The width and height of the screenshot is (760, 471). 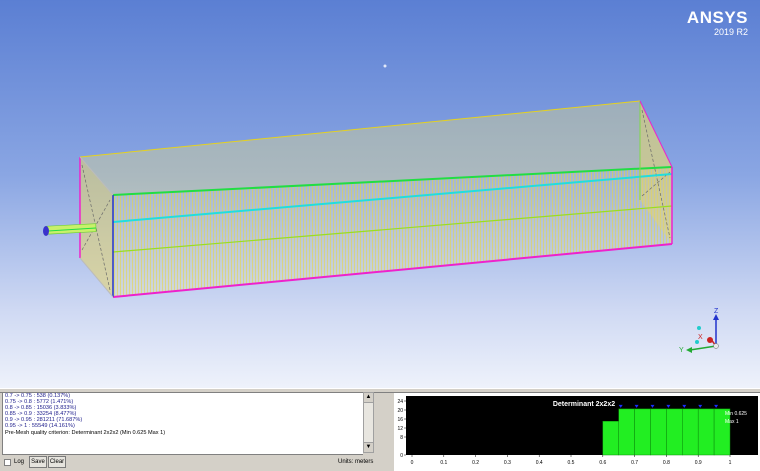 I want to click on y-tick-label: 12, so click(x=400, y=429).